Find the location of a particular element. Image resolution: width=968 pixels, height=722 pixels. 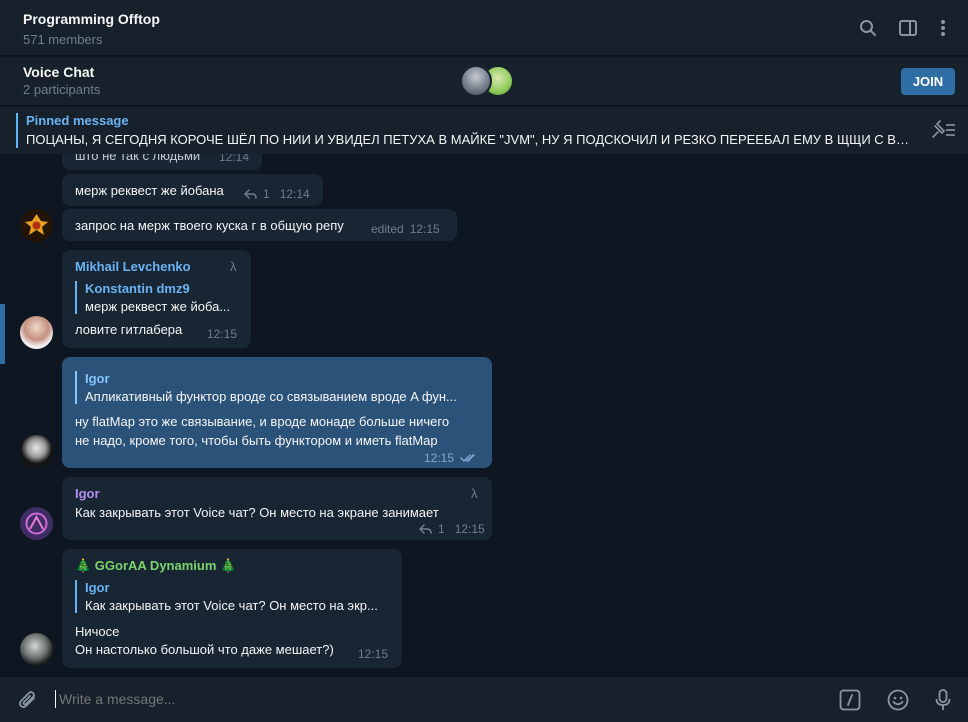

message-meta: 12:15 is located at coordinates (451, 458).